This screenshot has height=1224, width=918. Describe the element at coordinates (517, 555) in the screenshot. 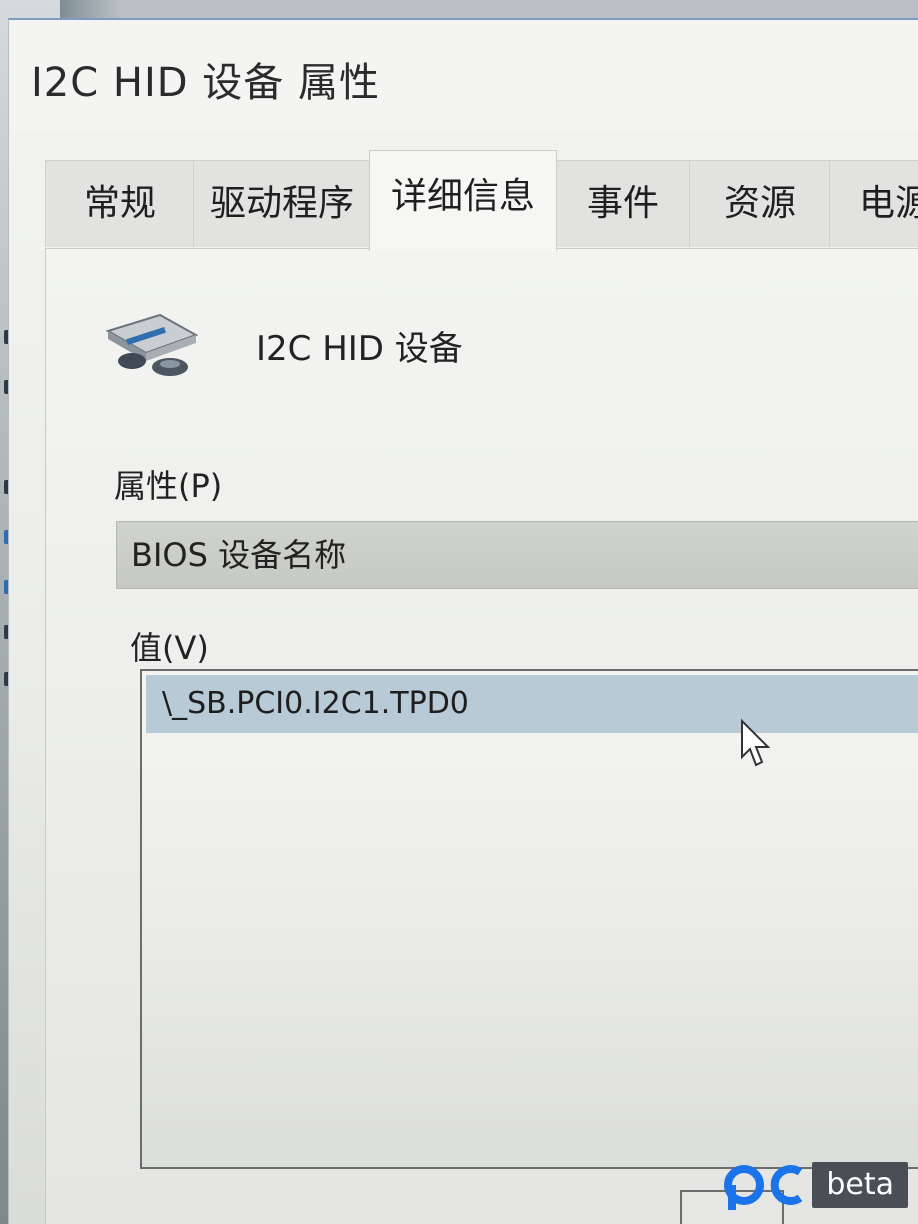

I see `property-dropdown: BIOS 设备名称` at that location.